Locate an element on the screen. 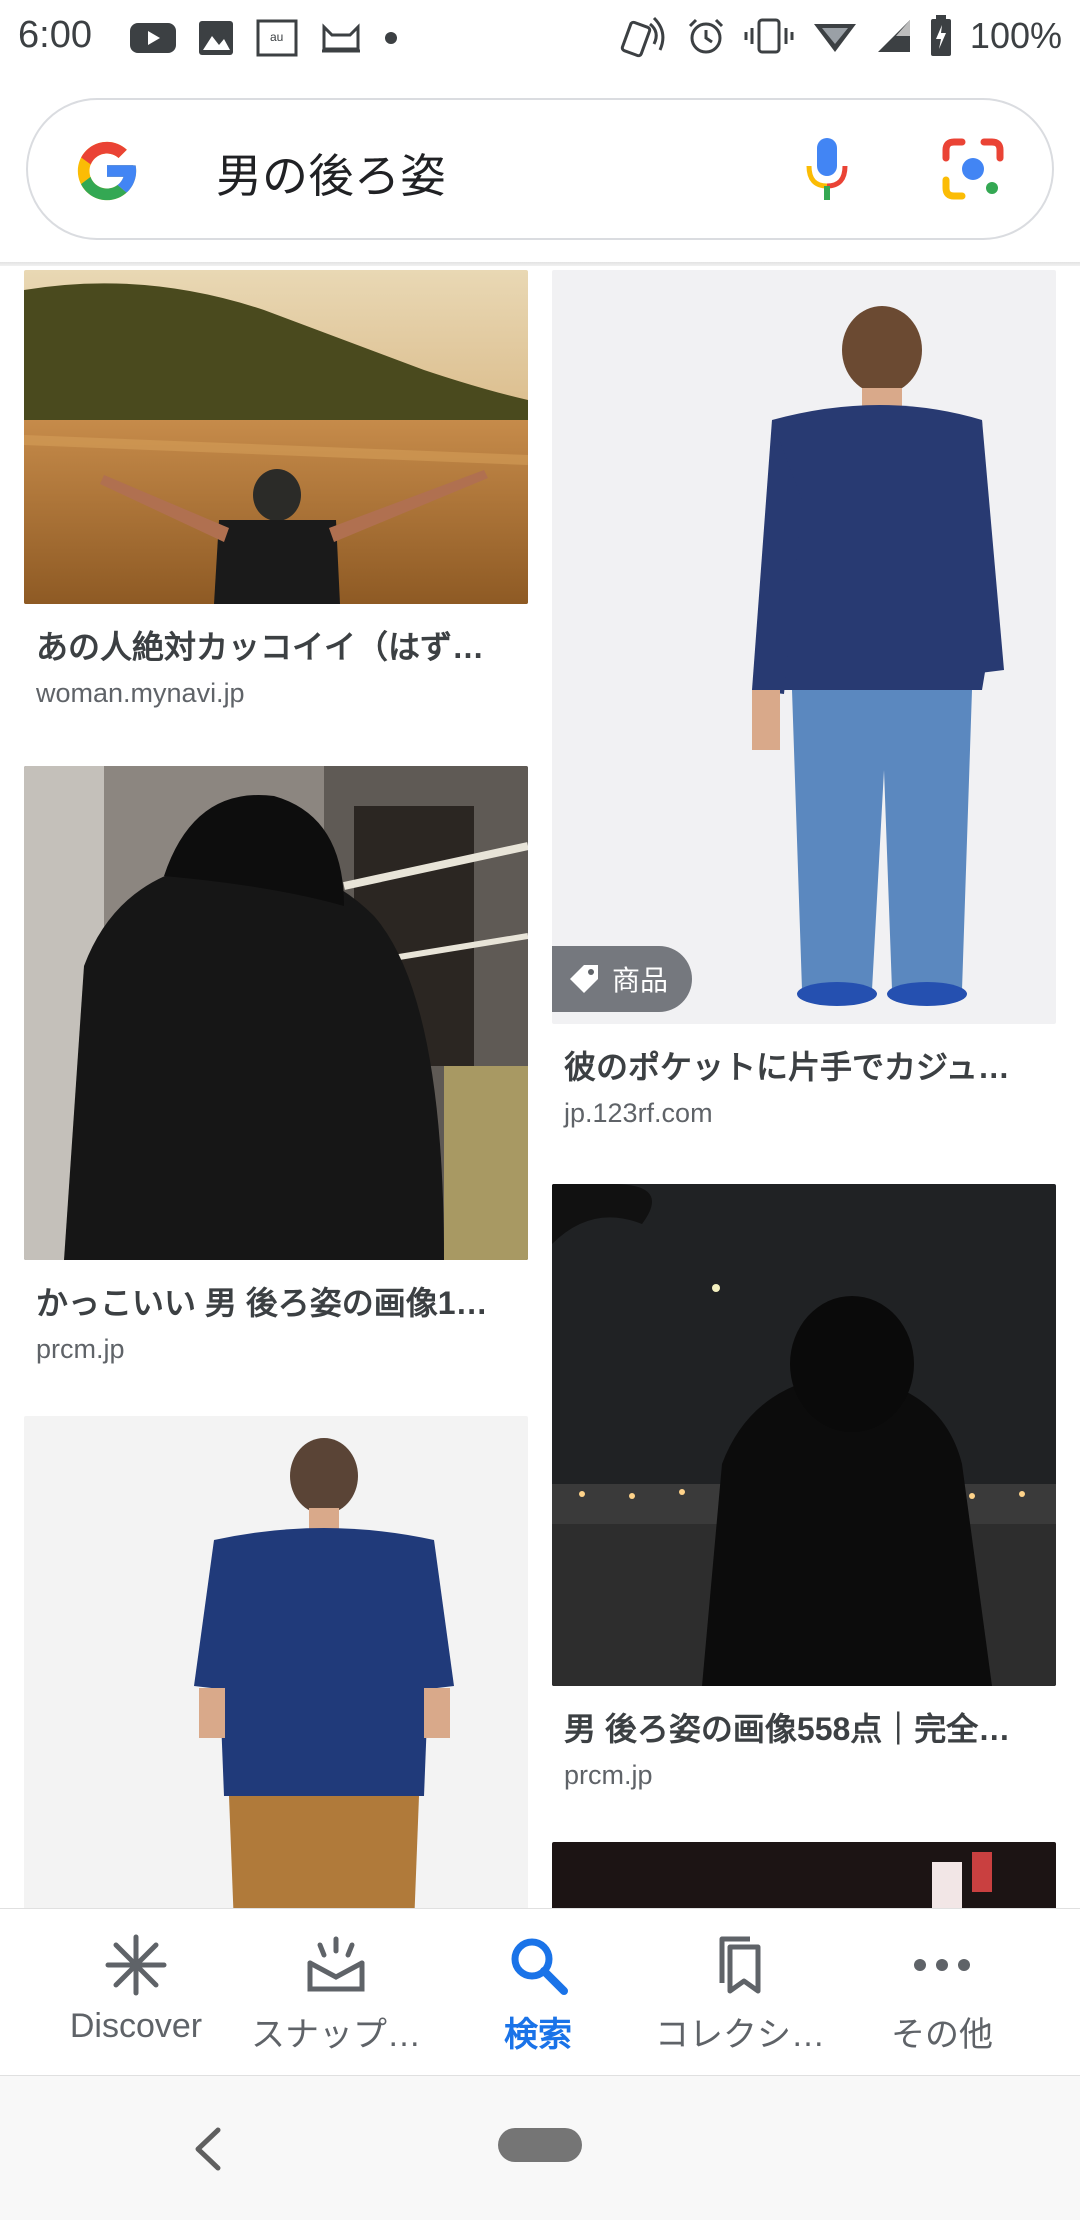 The height and width of the screenshot is (2220, 1080). asterisk-icon is located at coordinates (136, 1965).